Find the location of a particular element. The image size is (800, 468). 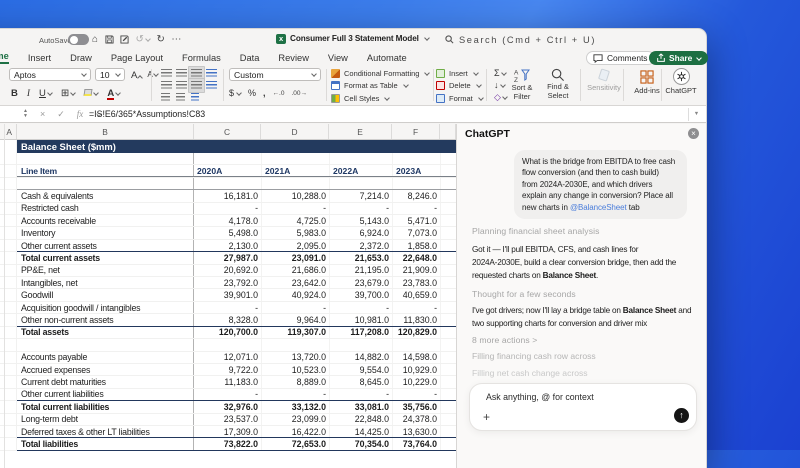

currency-button: $ is located at coordinates (231, 93).